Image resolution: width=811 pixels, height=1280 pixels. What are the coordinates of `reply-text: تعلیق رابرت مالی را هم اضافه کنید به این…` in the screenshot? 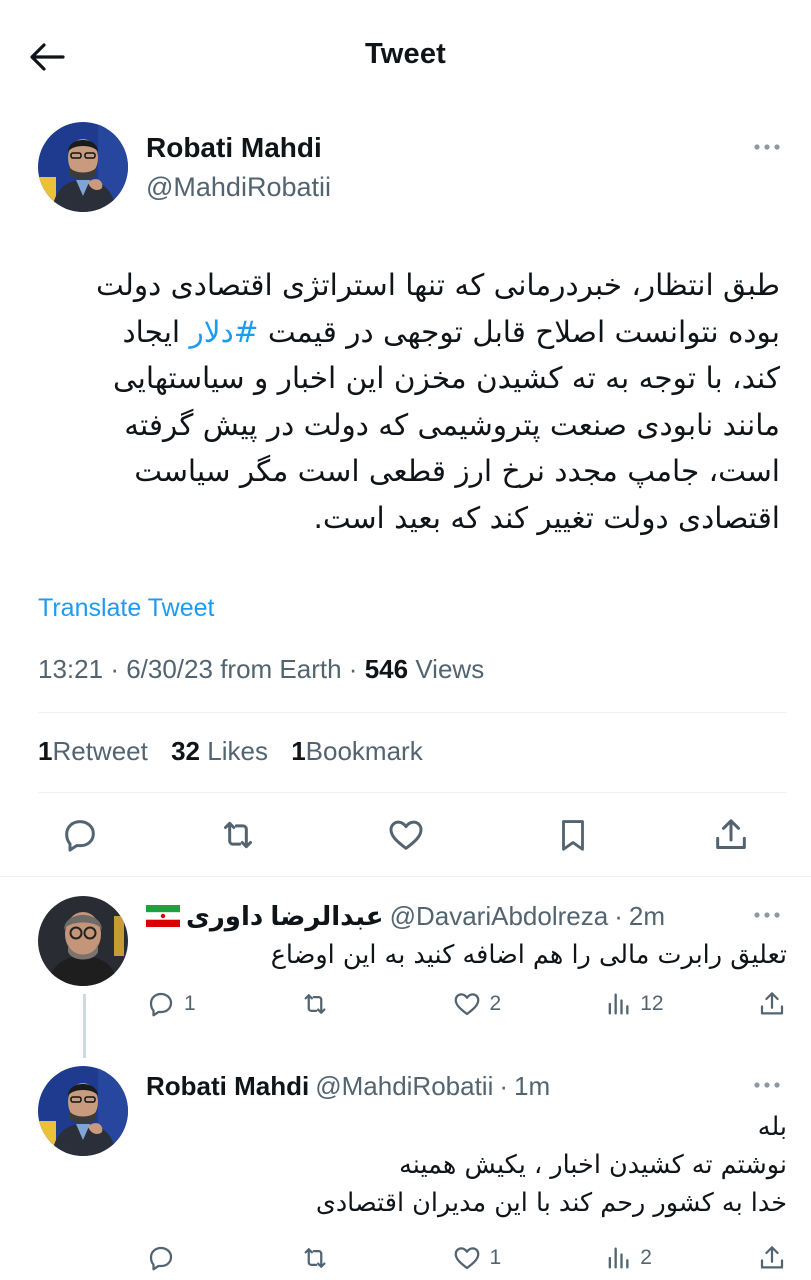 It's located at (528, 955).